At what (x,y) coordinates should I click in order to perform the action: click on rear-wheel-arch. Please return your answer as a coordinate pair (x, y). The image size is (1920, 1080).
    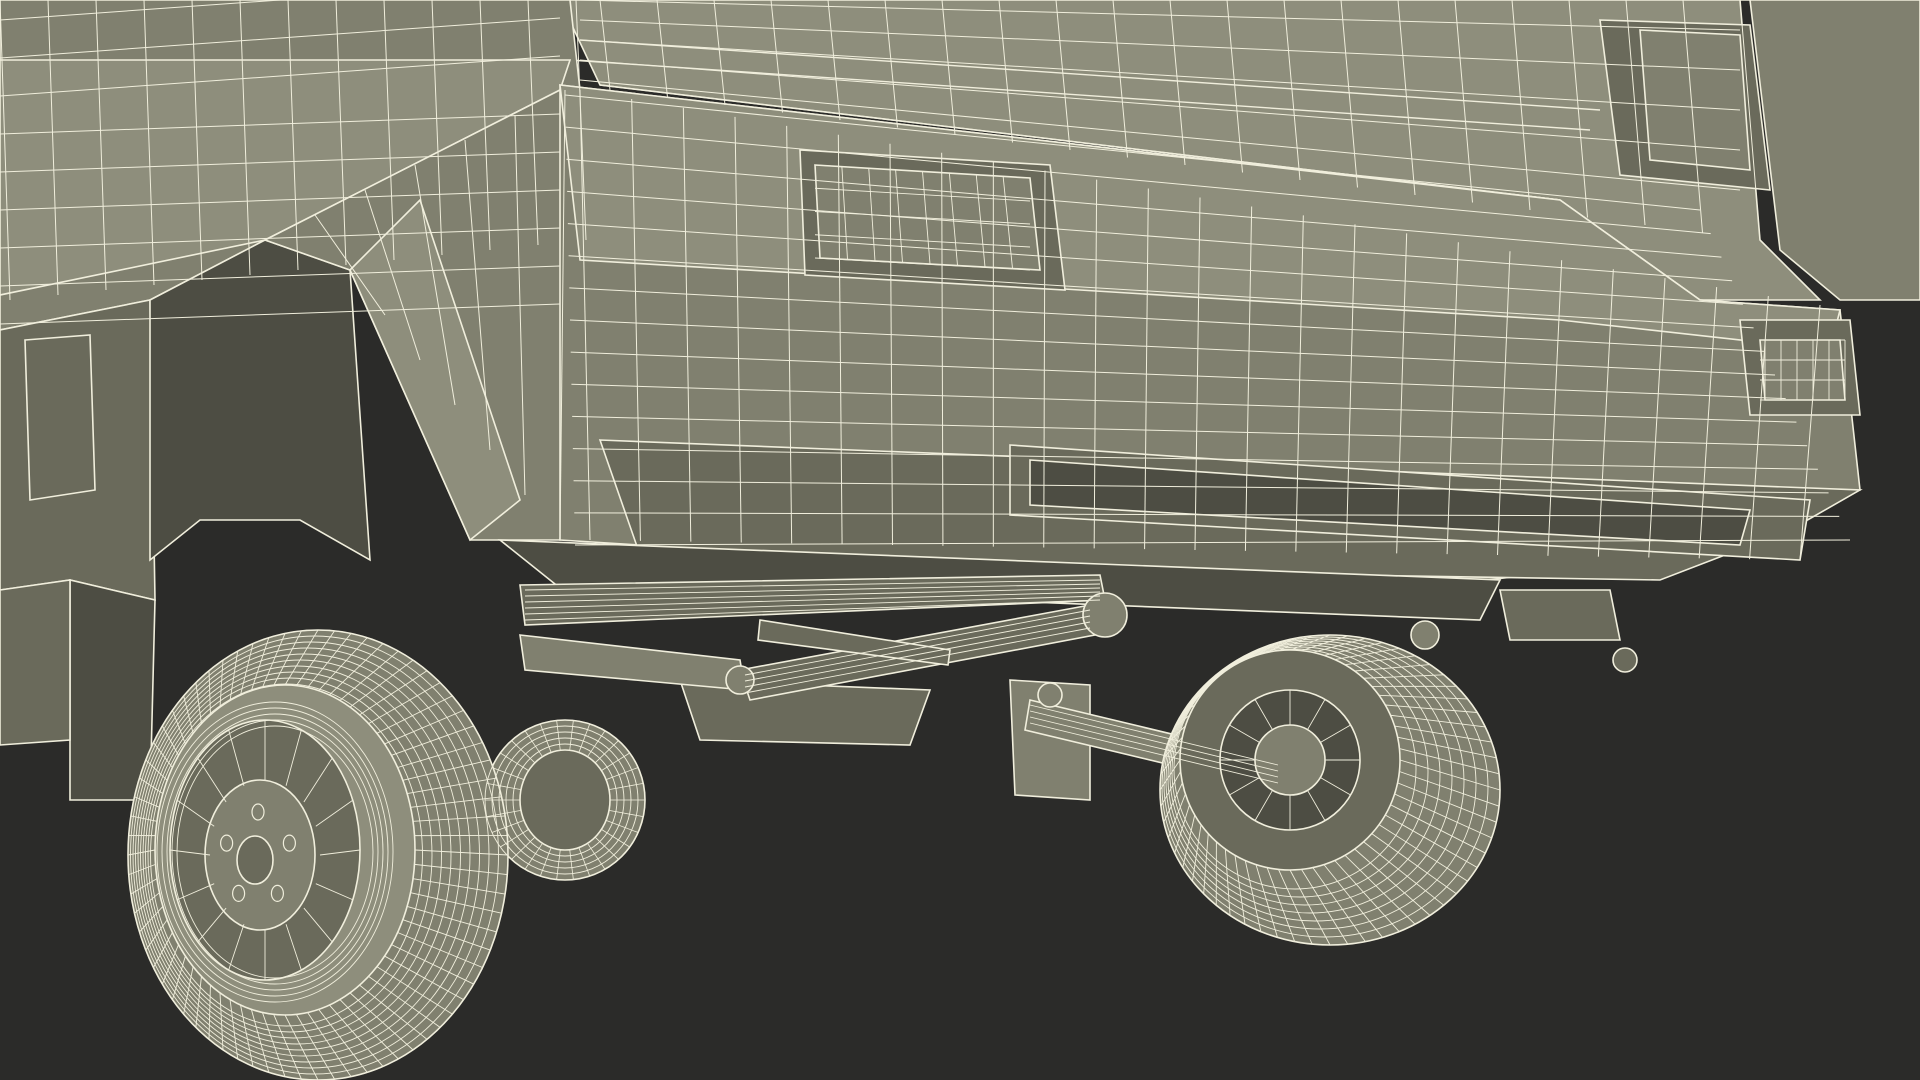
    Looking at the image, I should click on (260, 400).